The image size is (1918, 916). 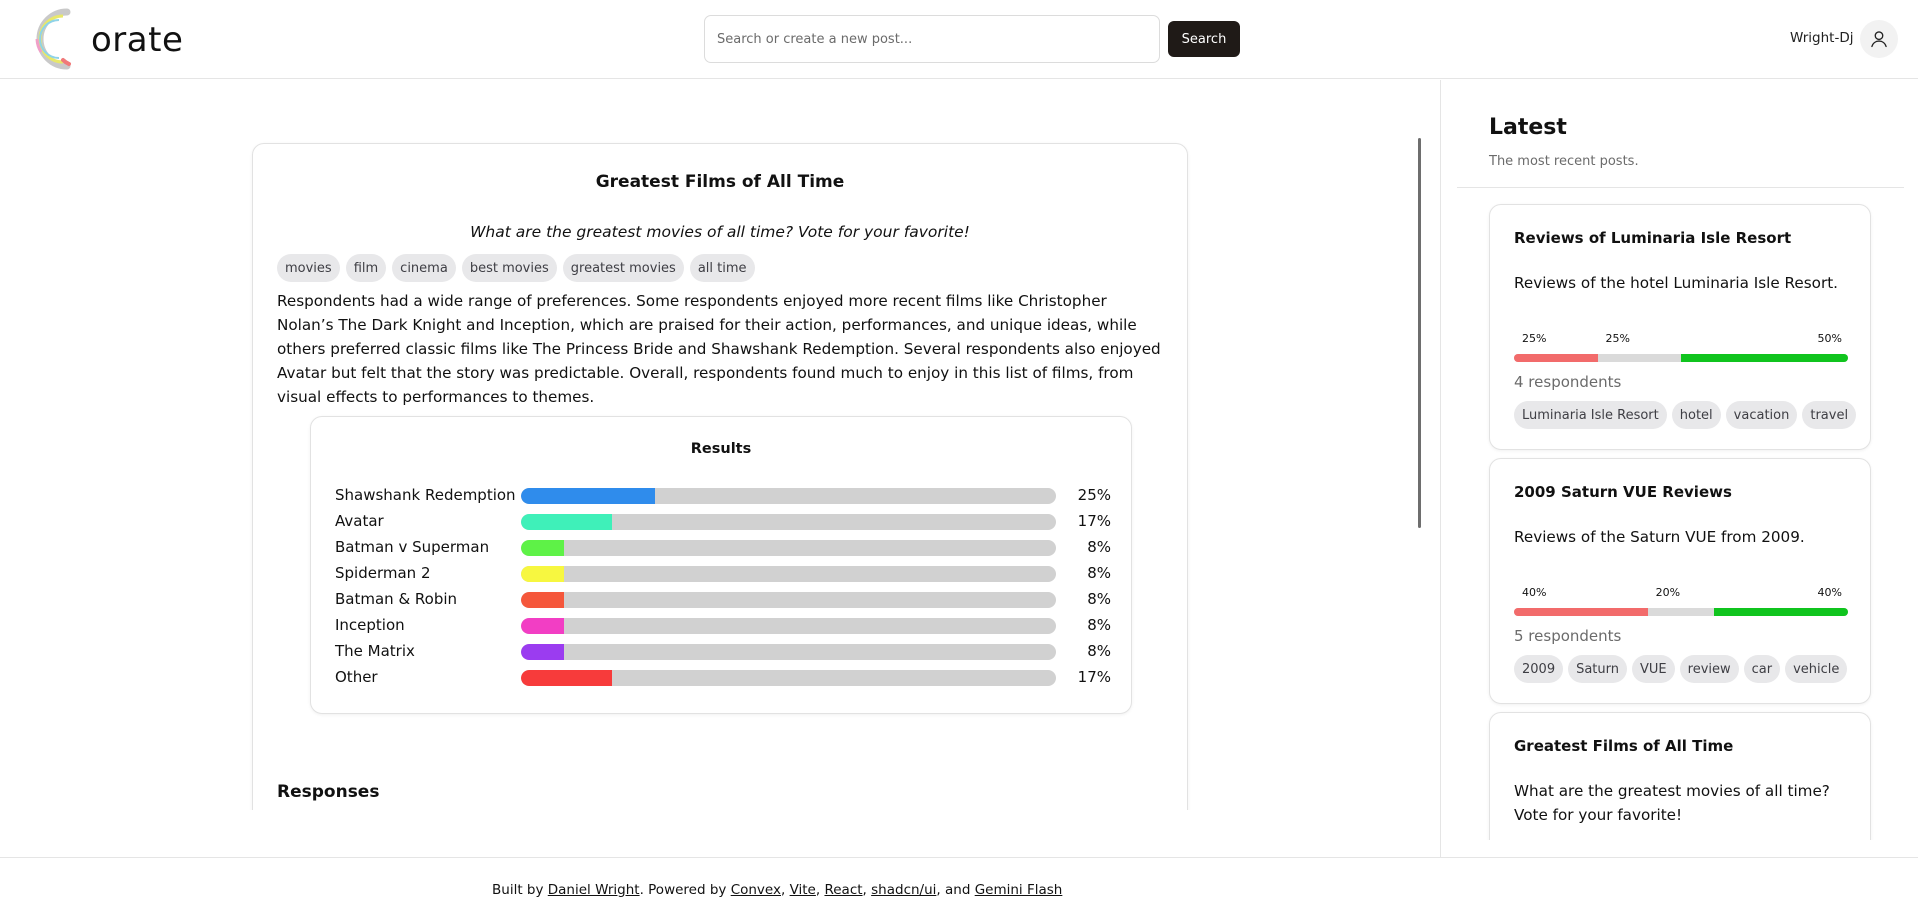 I want to click on tag-chip: travel, so click(x=1829, y=415).